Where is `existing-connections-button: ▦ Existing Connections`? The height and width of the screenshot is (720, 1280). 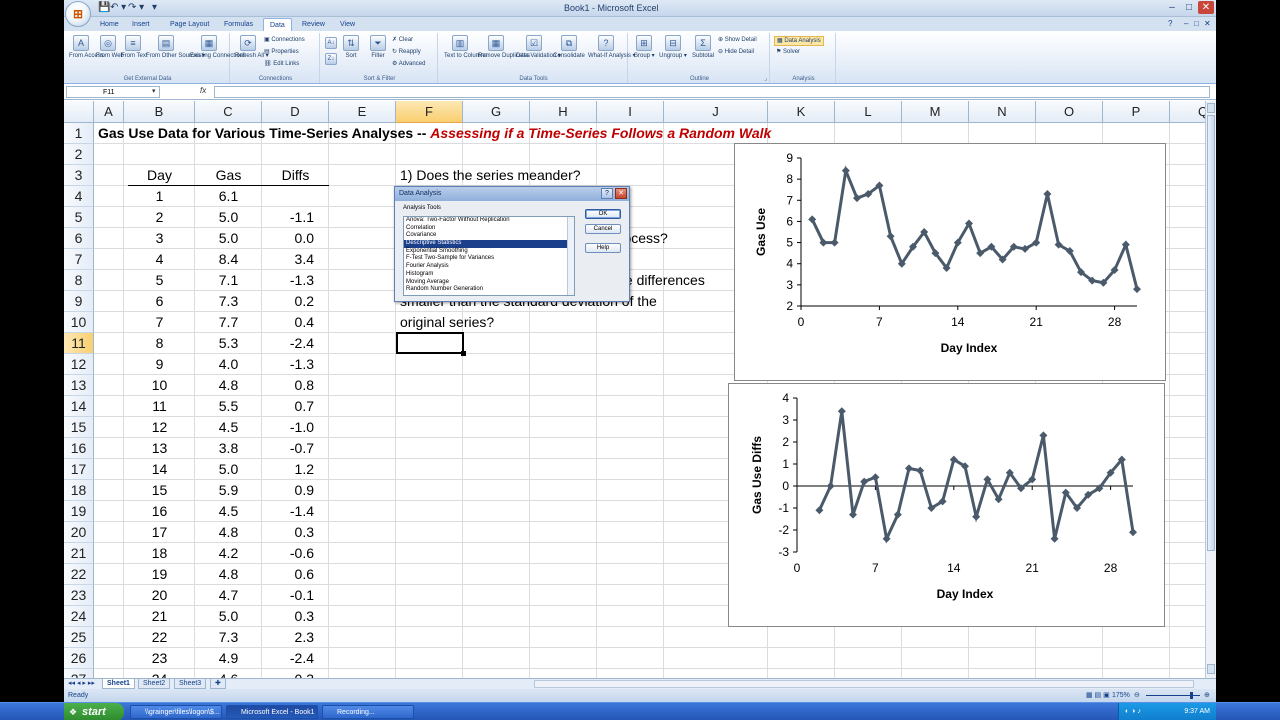
existing-connections-button: ▦ Existing Connections is located at coordinates (218, 47).